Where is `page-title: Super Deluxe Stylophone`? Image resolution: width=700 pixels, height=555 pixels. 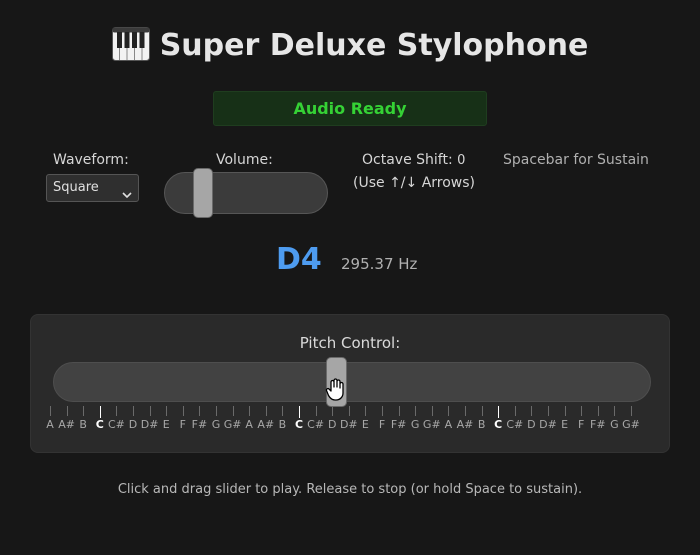 page-title: Super Deluxe Stylophone is located at coordinates (350, 49).